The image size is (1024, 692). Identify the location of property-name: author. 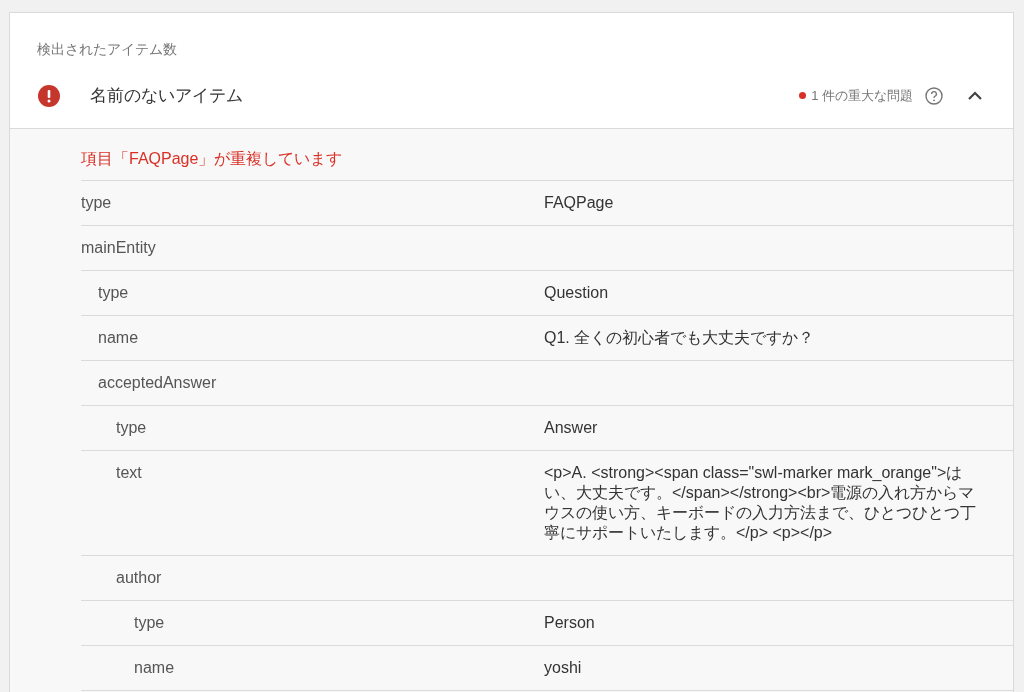
(139, 577).